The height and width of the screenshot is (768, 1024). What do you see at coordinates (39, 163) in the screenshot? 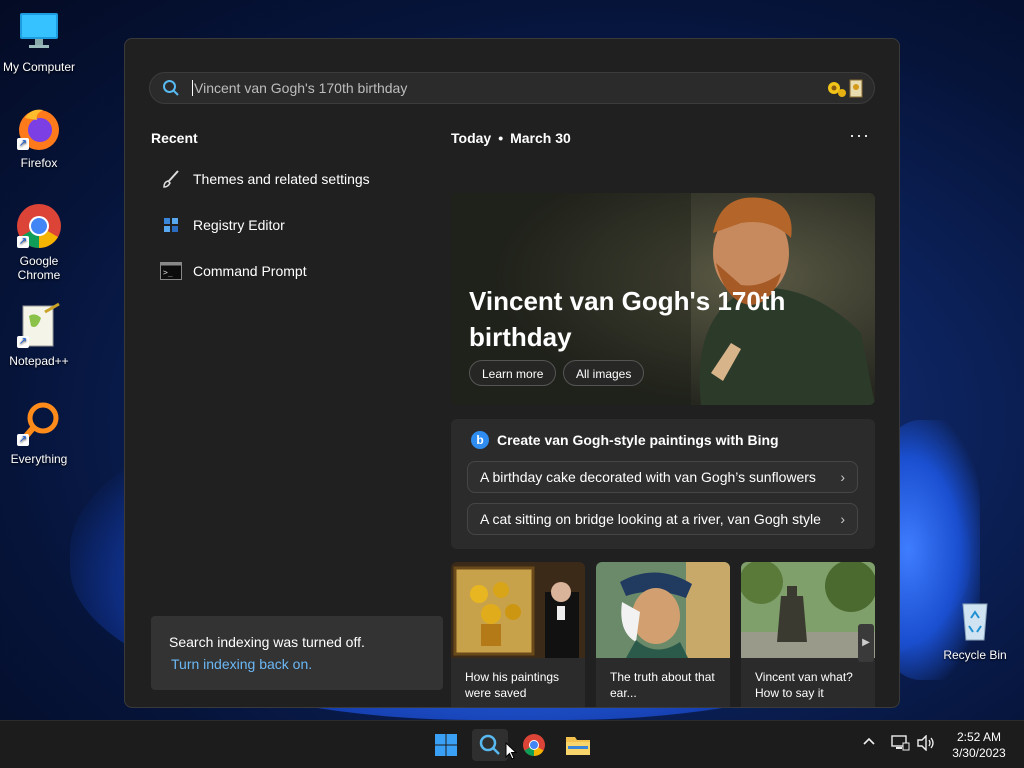
I see `desktop-icon-label: Firefox` at bounding box center [39, 163].